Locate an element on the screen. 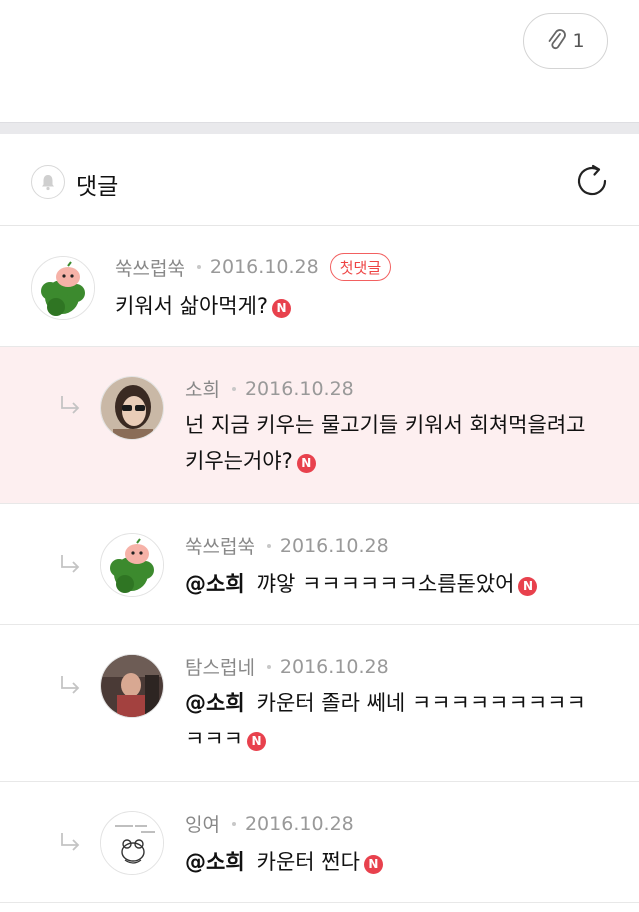 The image size is (639, 912). reply-item: 잉여 2016.10.28 @소희 카운터 쩐다 N is located at coordinates (319, 842).